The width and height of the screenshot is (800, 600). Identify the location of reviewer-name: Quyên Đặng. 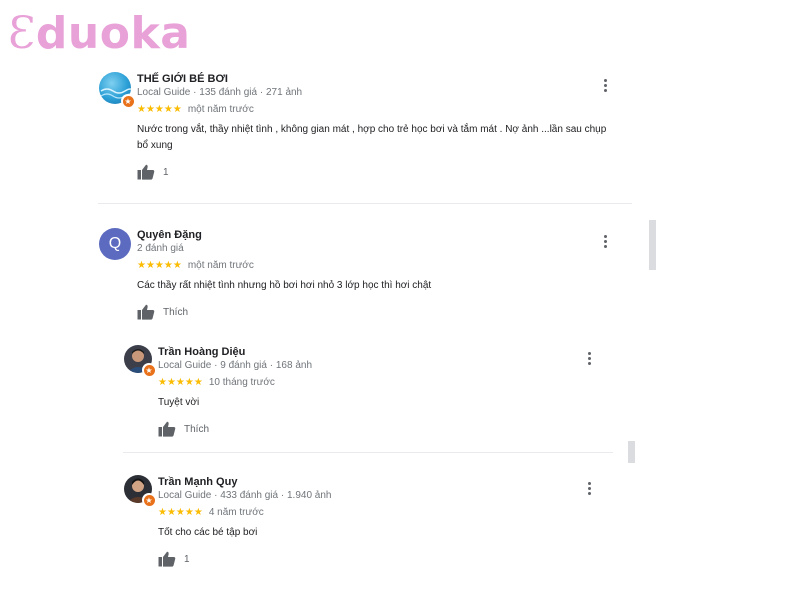
(377, 235).